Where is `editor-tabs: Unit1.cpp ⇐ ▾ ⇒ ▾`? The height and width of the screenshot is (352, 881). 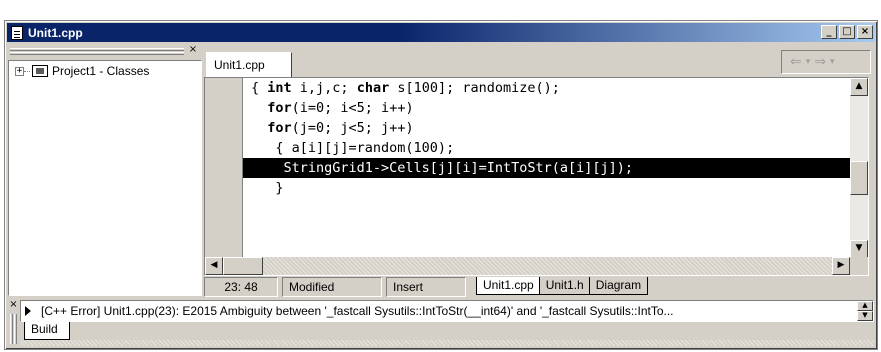 editor-tabs: Unit1.cpp ⇐ ▾ ⇒ ▾ is located at coordinates (540, 61).